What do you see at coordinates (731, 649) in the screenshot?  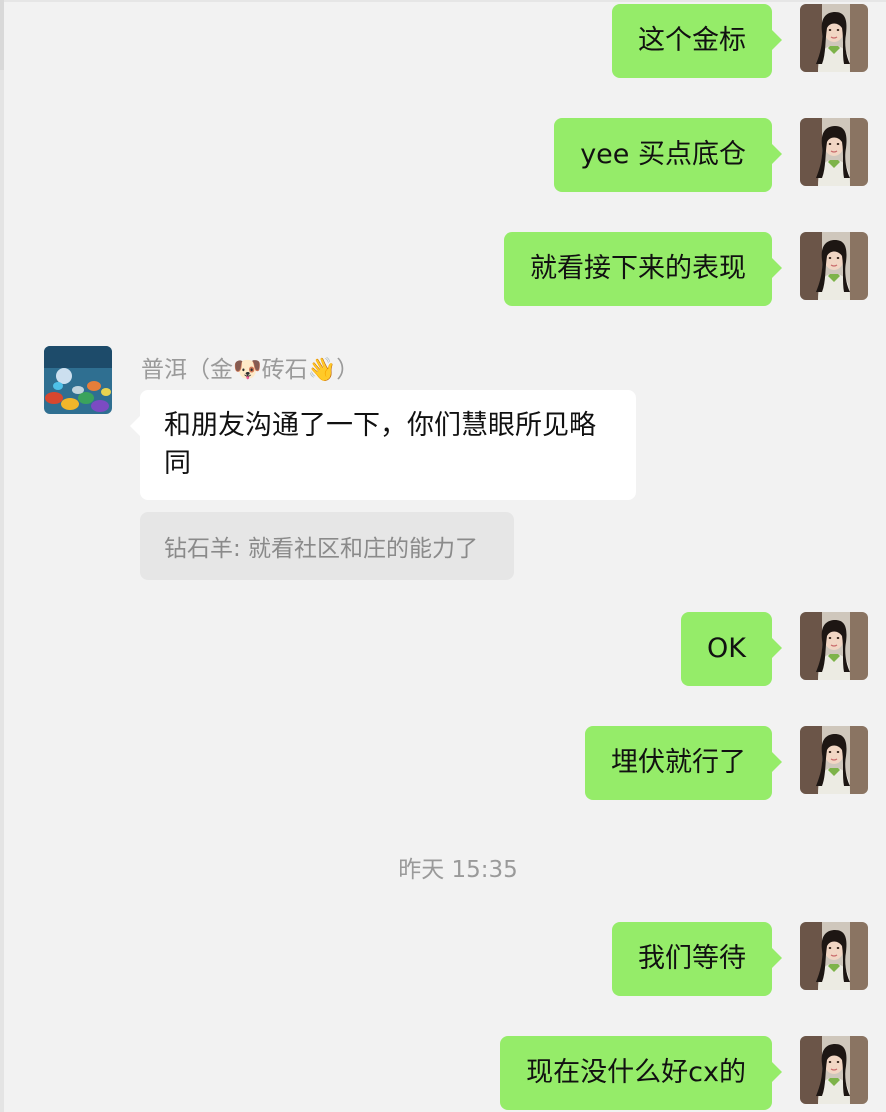 I see `message-bubble-sent: OK` at bounding box center [731, 649].